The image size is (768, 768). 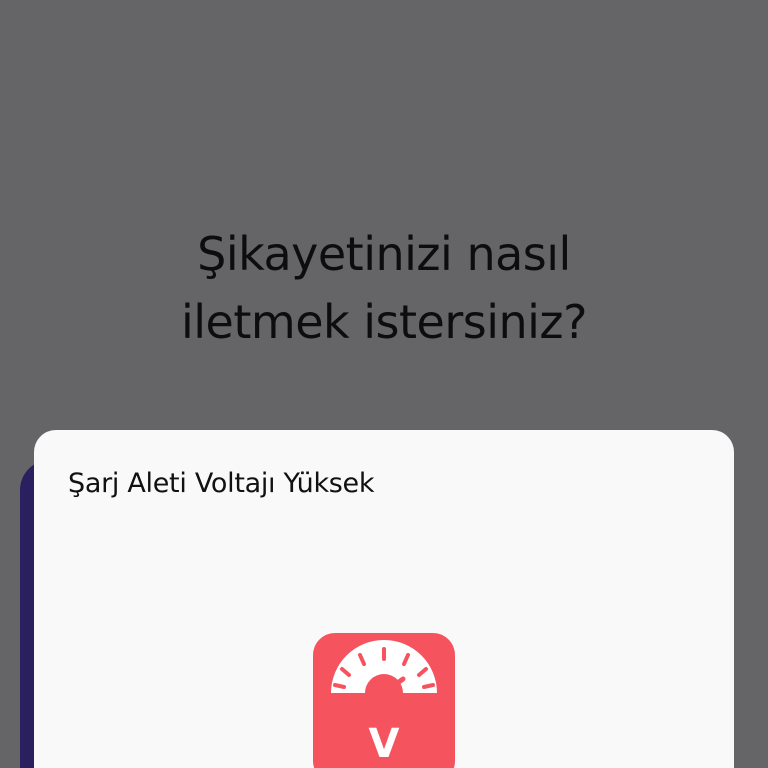 What do you see at coordinates (384, 744) in the screenshot?
I see `voltmeter-icon-label: V` at bounding box center [384, 744].